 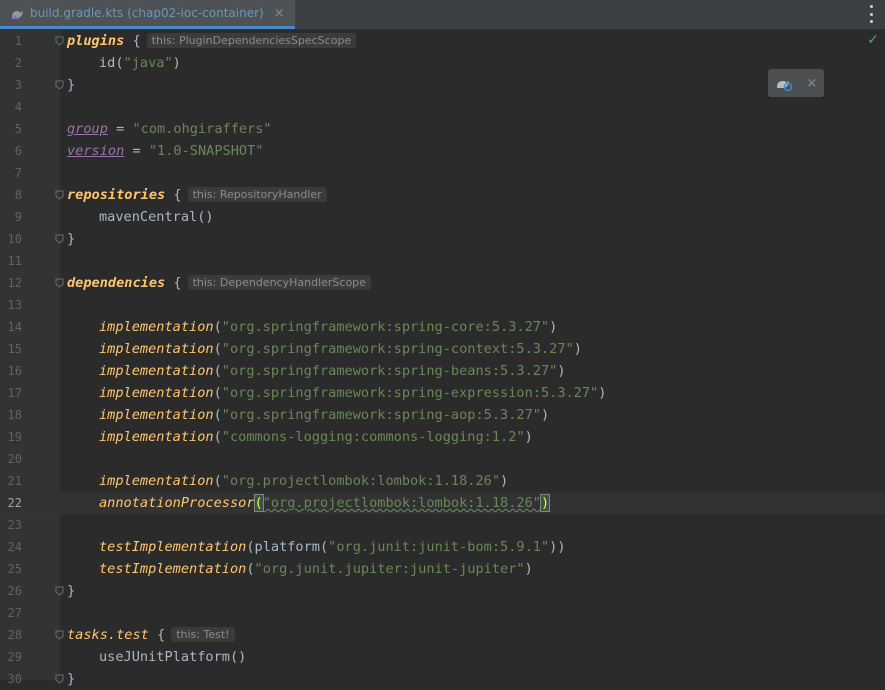 What do you see at coordinates (442, 129) in the screenshot?
I see `code-line: 5 group = "com.ohgiraffers"` at bounding box center [442, 129].